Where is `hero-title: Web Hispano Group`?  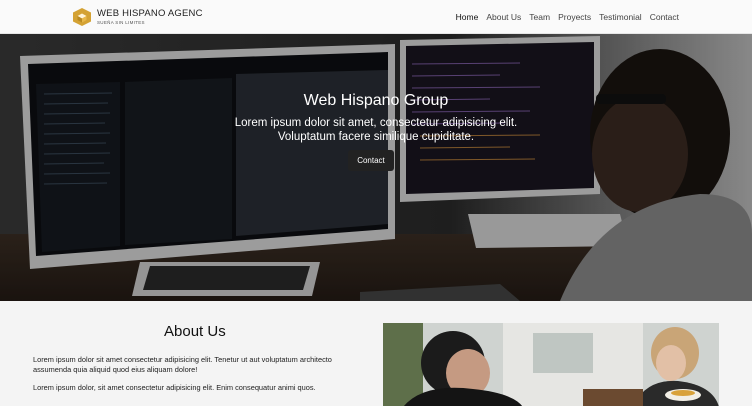 hero-title: Web Hispano Group is located at coordinates (376, 100).